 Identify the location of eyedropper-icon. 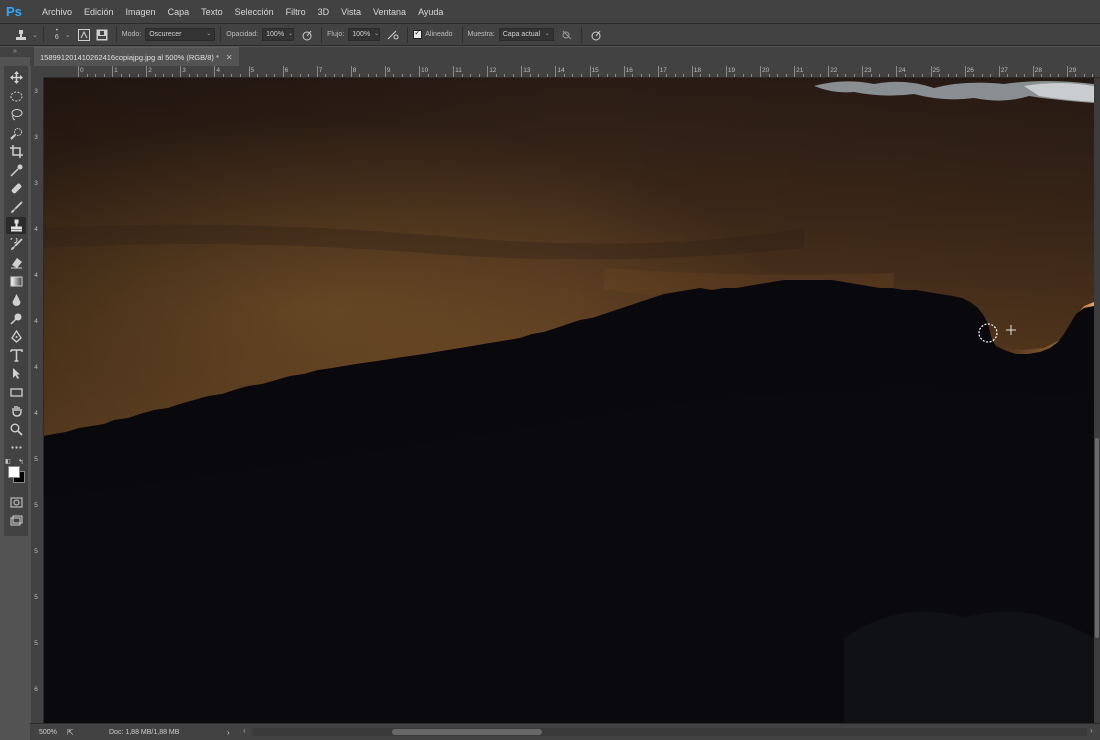
(16, 170).